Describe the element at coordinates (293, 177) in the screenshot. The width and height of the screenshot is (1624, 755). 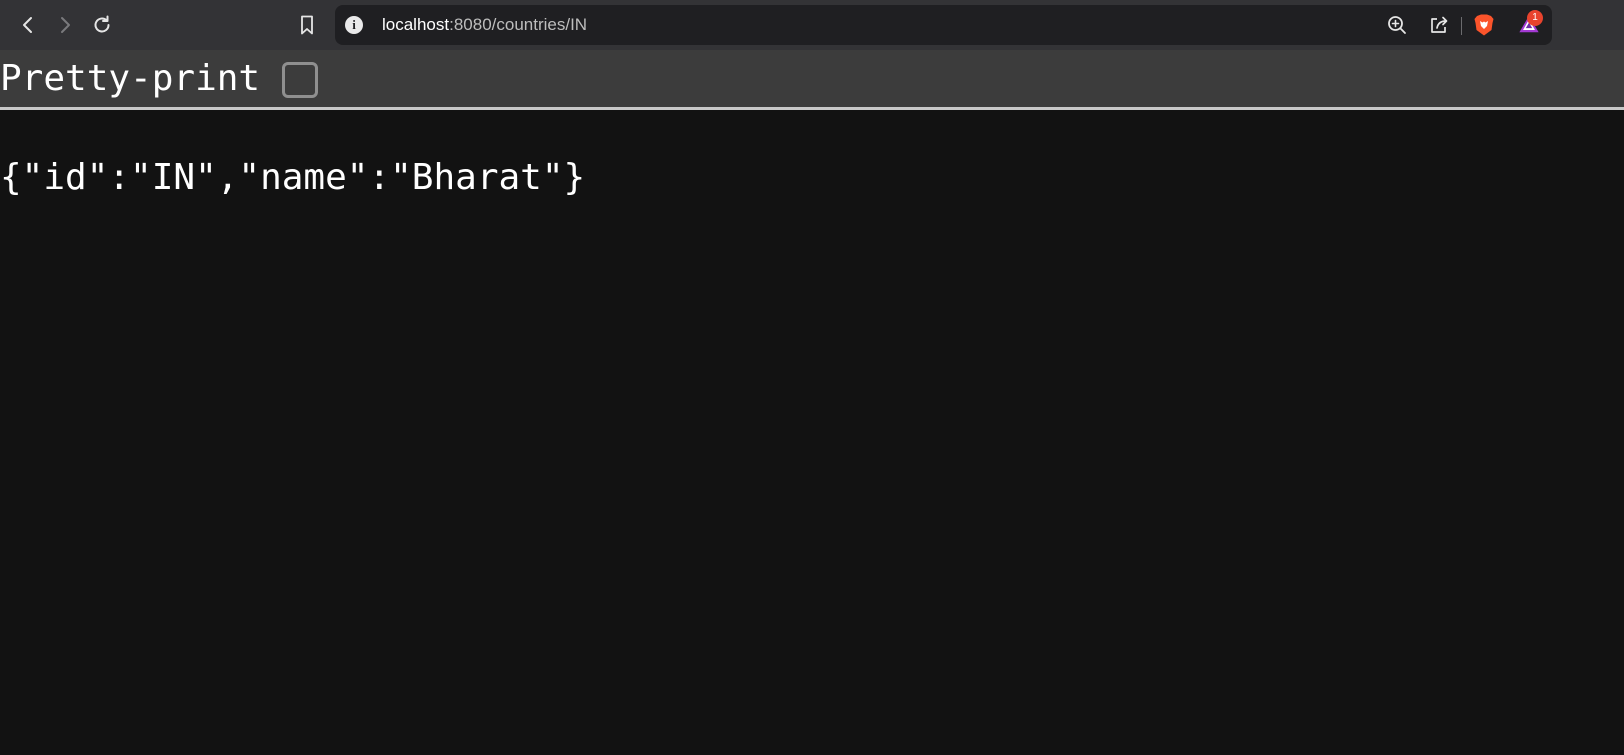
I see `json-content: {"id":"IN","name":"Bharat"}` at that location.